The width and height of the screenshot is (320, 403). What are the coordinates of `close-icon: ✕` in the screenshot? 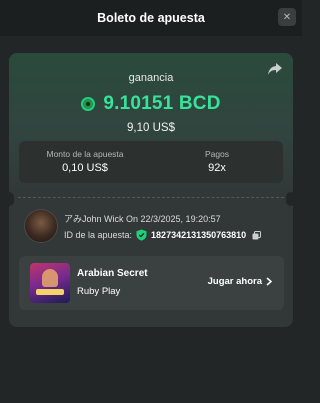 It's located at (287, 17).